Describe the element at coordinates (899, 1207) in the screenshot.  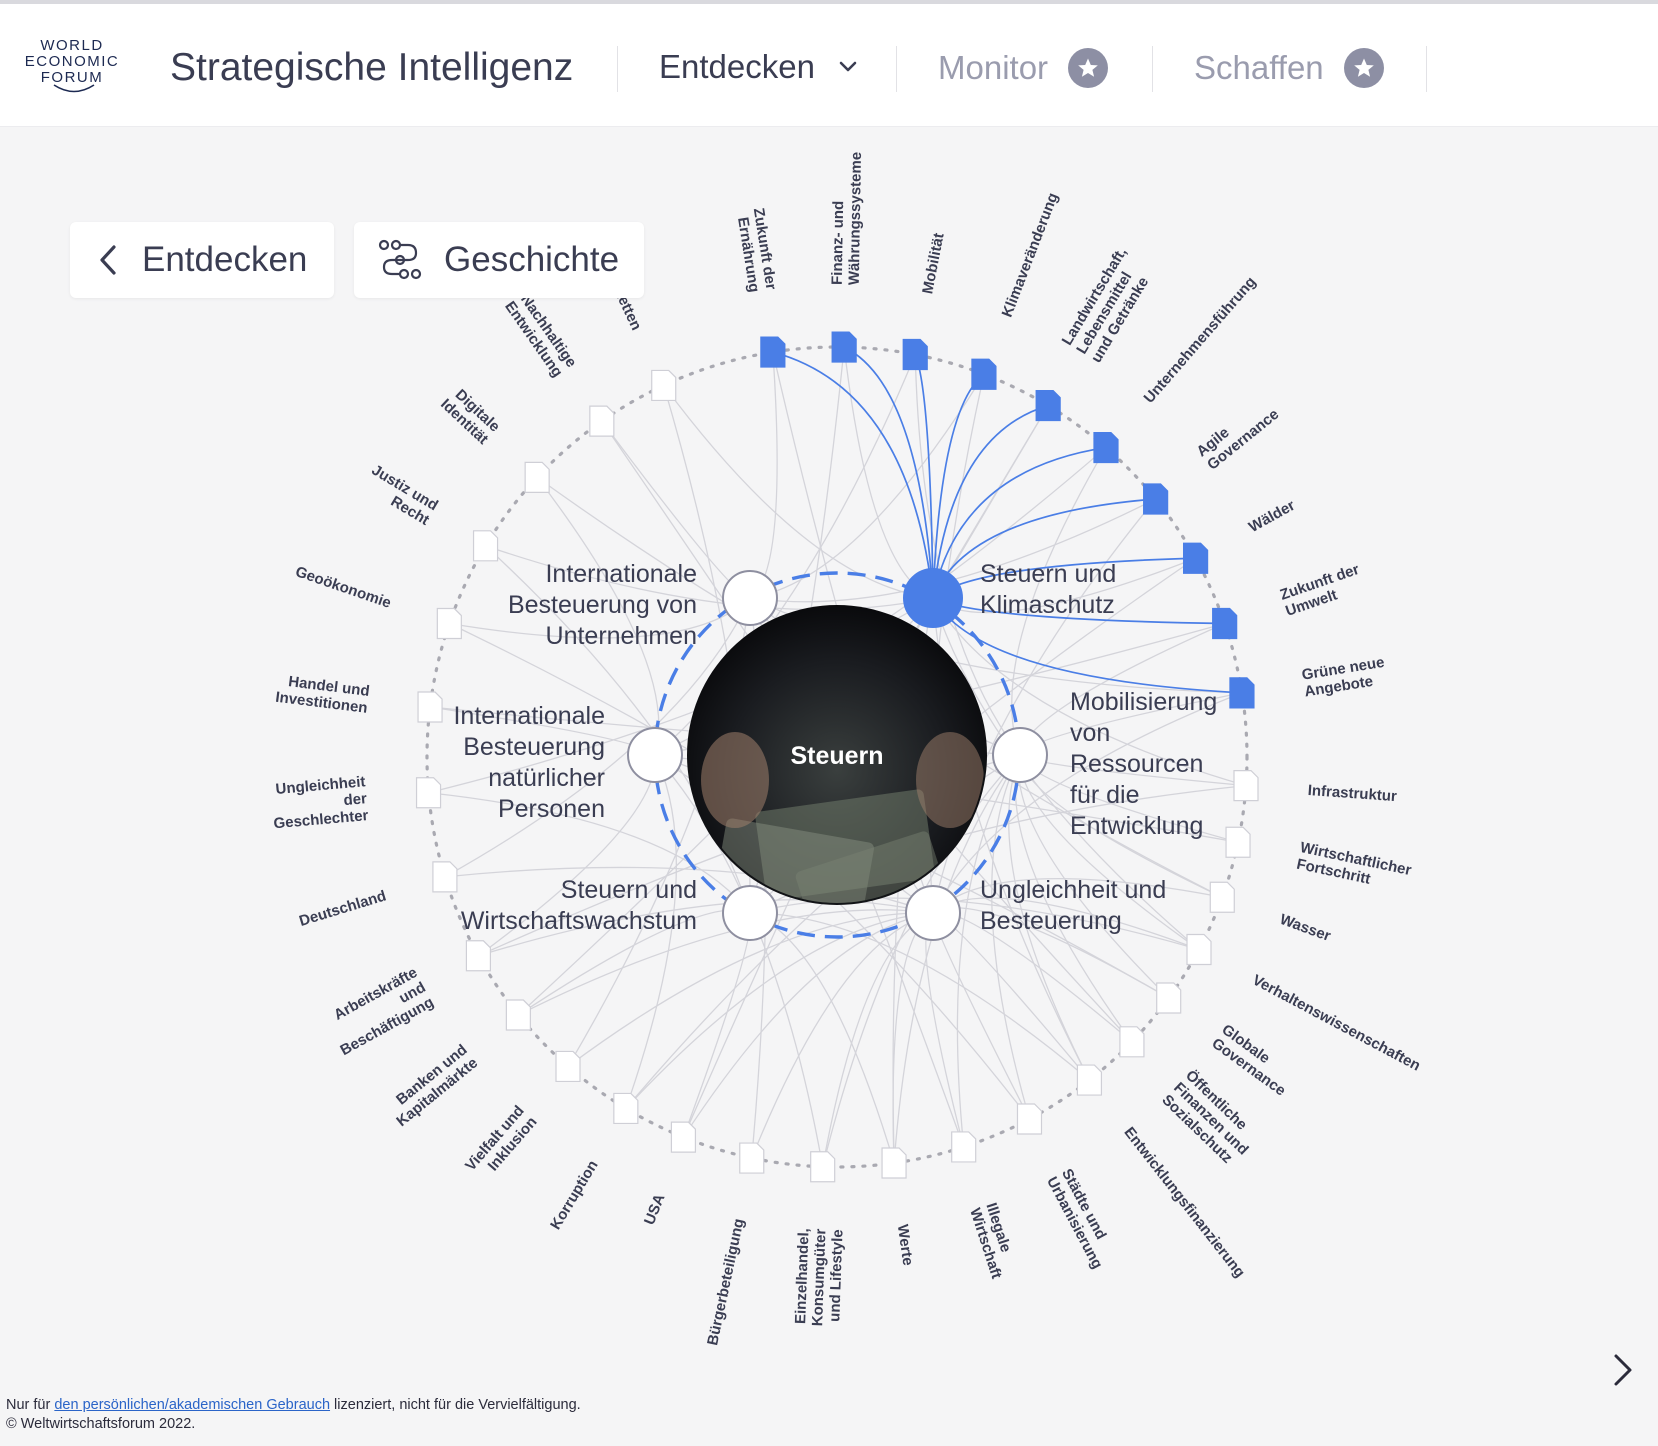
I see `topic-node-werte: Werte` at that location.